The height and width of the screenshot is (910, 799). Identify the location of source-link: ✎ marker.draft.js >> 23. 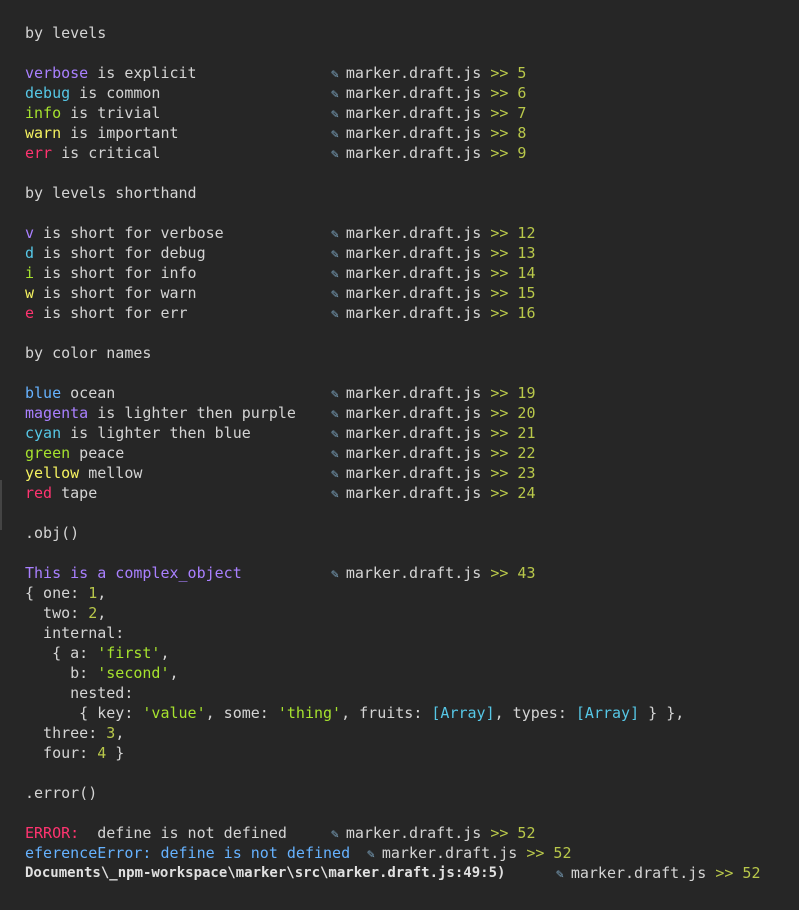
(433, 473).